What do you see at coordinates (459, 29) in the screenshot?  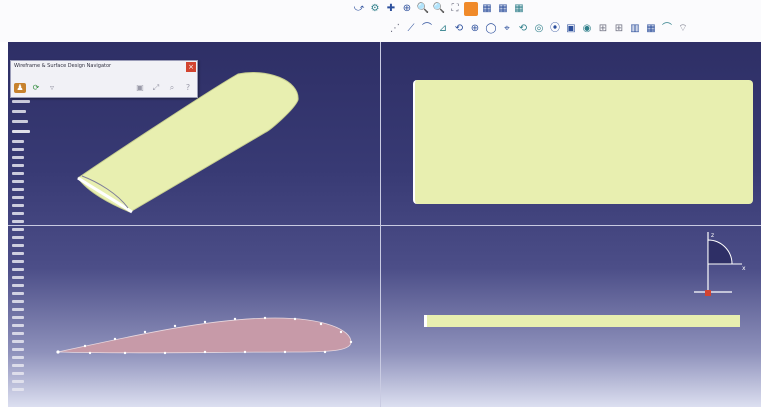 I see `spline-icon: ⟲` at bounding box center [459, 29].